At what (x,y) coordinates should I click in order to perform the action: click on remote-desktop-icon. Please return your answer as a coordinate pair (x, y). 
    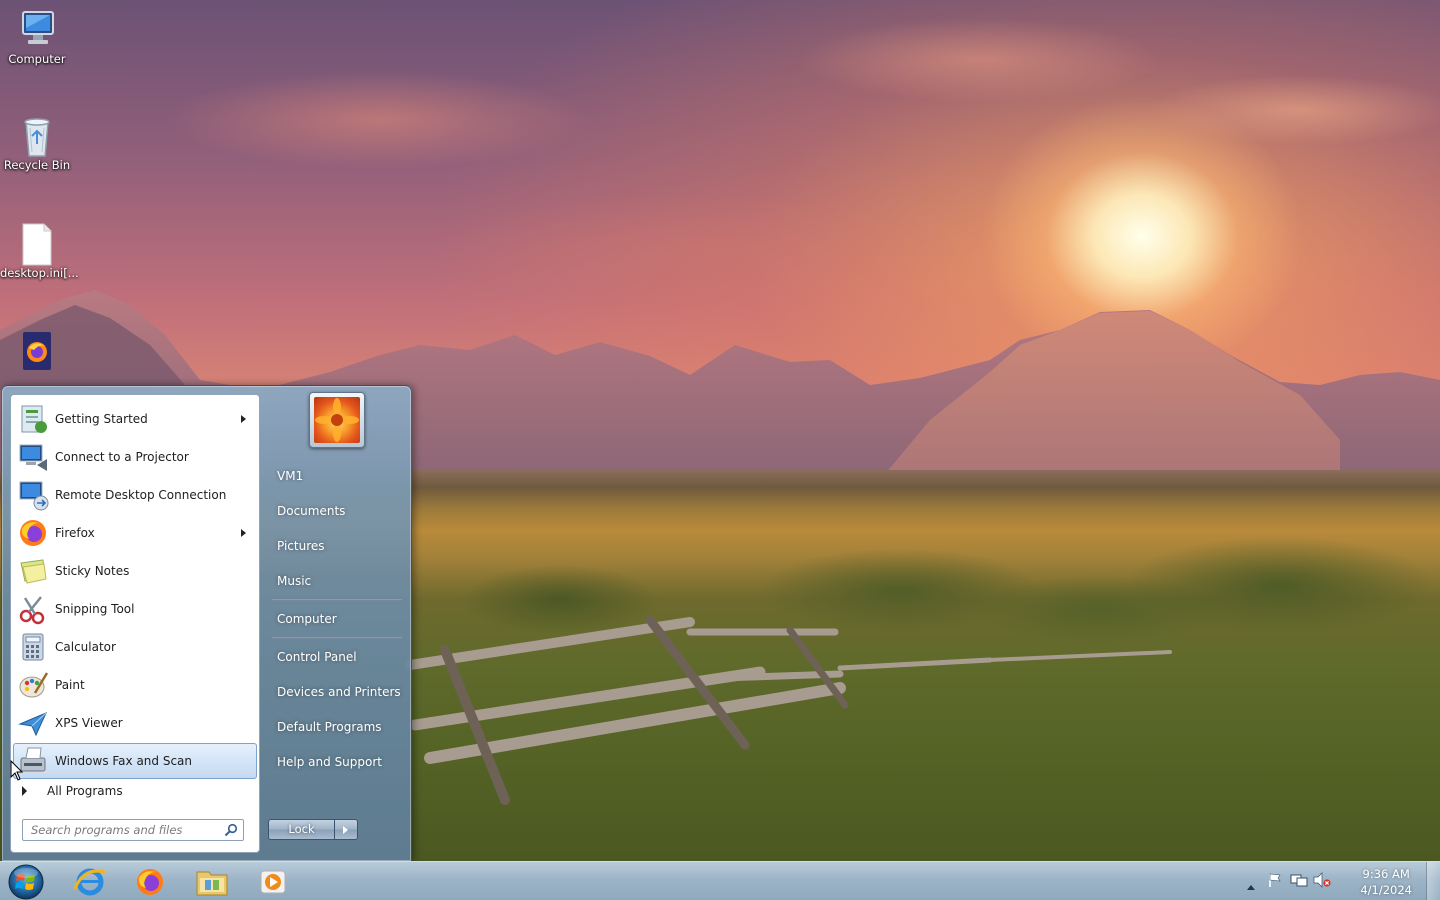
    Looking at the image, I should click on (33, 495).